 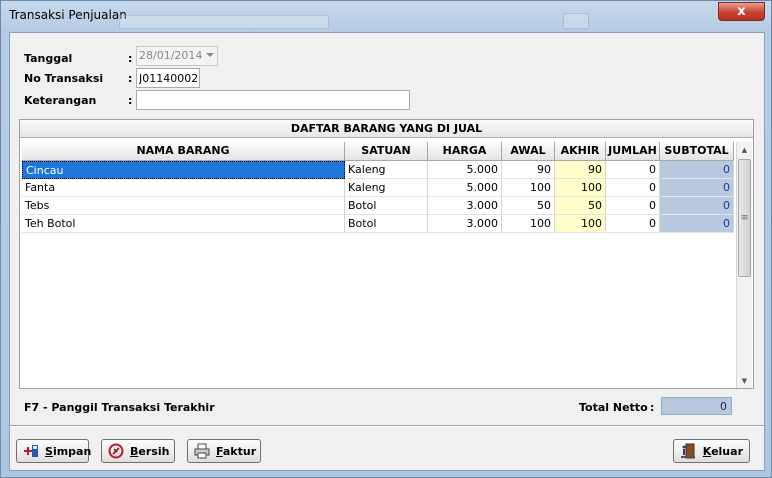 What do you see at coordinates (580, 206) in the screenshot?
I see `cell-akhir: 50` at bounding box center [580, 206].